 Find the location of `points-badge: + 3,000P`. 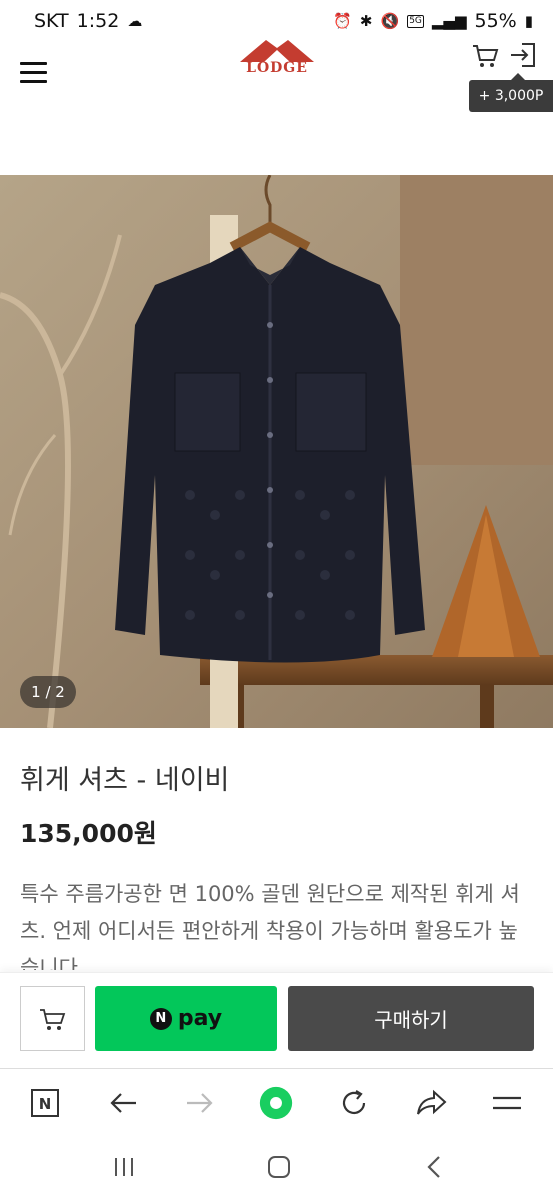

points-badge: + 3,000P is located at coordinates (511, 92).